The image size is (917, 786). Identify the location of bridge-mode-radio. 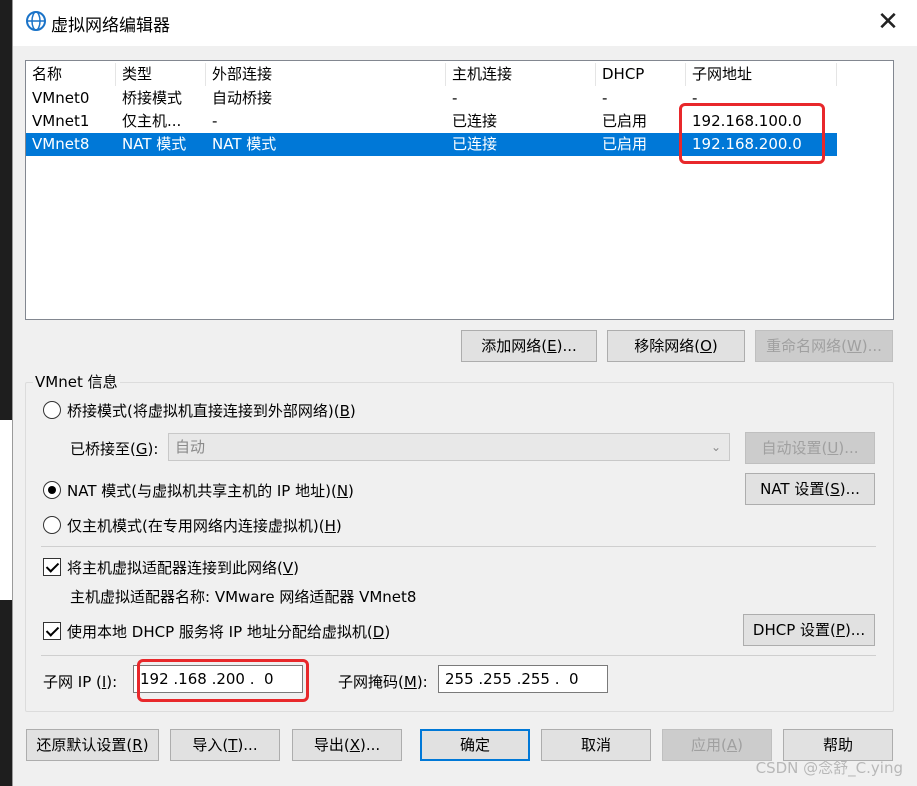
(52, 410).